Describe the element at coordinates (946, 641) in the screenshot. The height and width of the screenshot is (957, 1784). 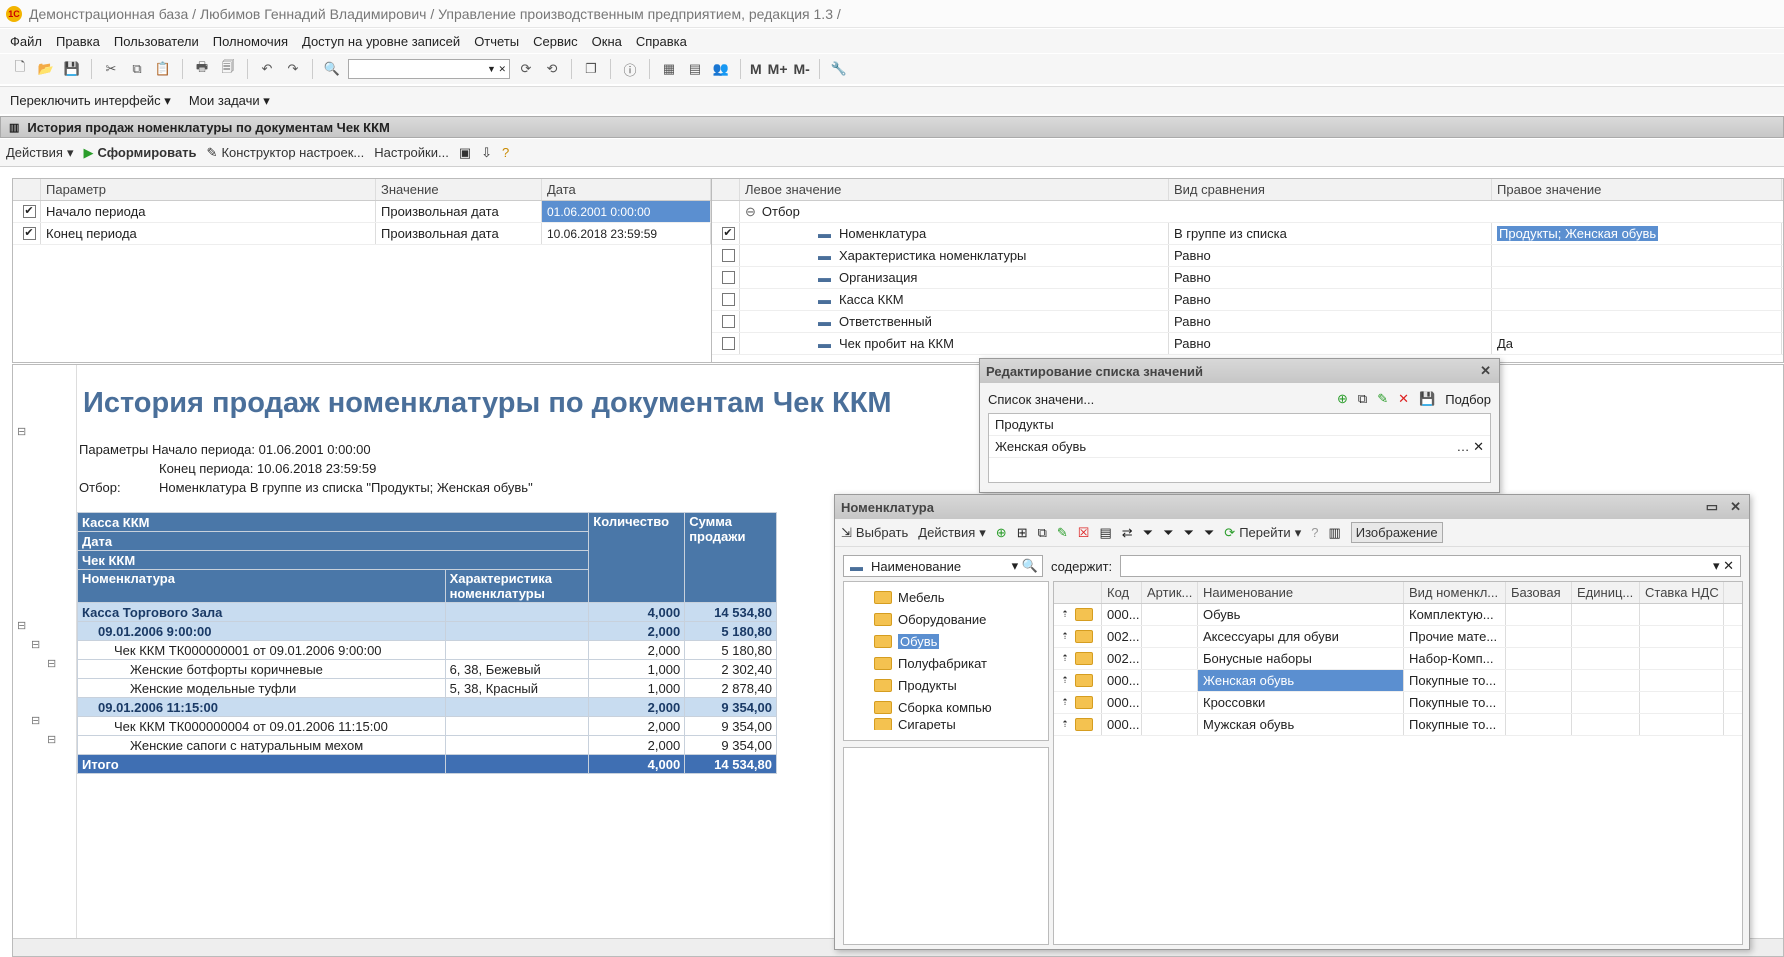
I see `tree-item: Обувь` at that location.